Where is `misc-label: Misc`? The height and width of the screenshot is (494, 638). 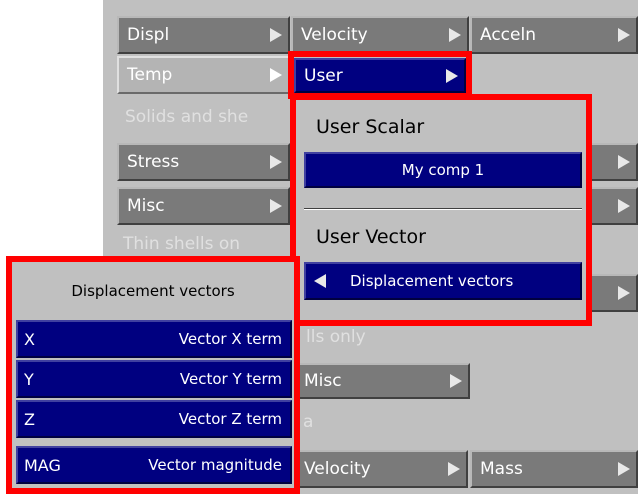 misc-label: Misc is located at coordinates (146, 206).